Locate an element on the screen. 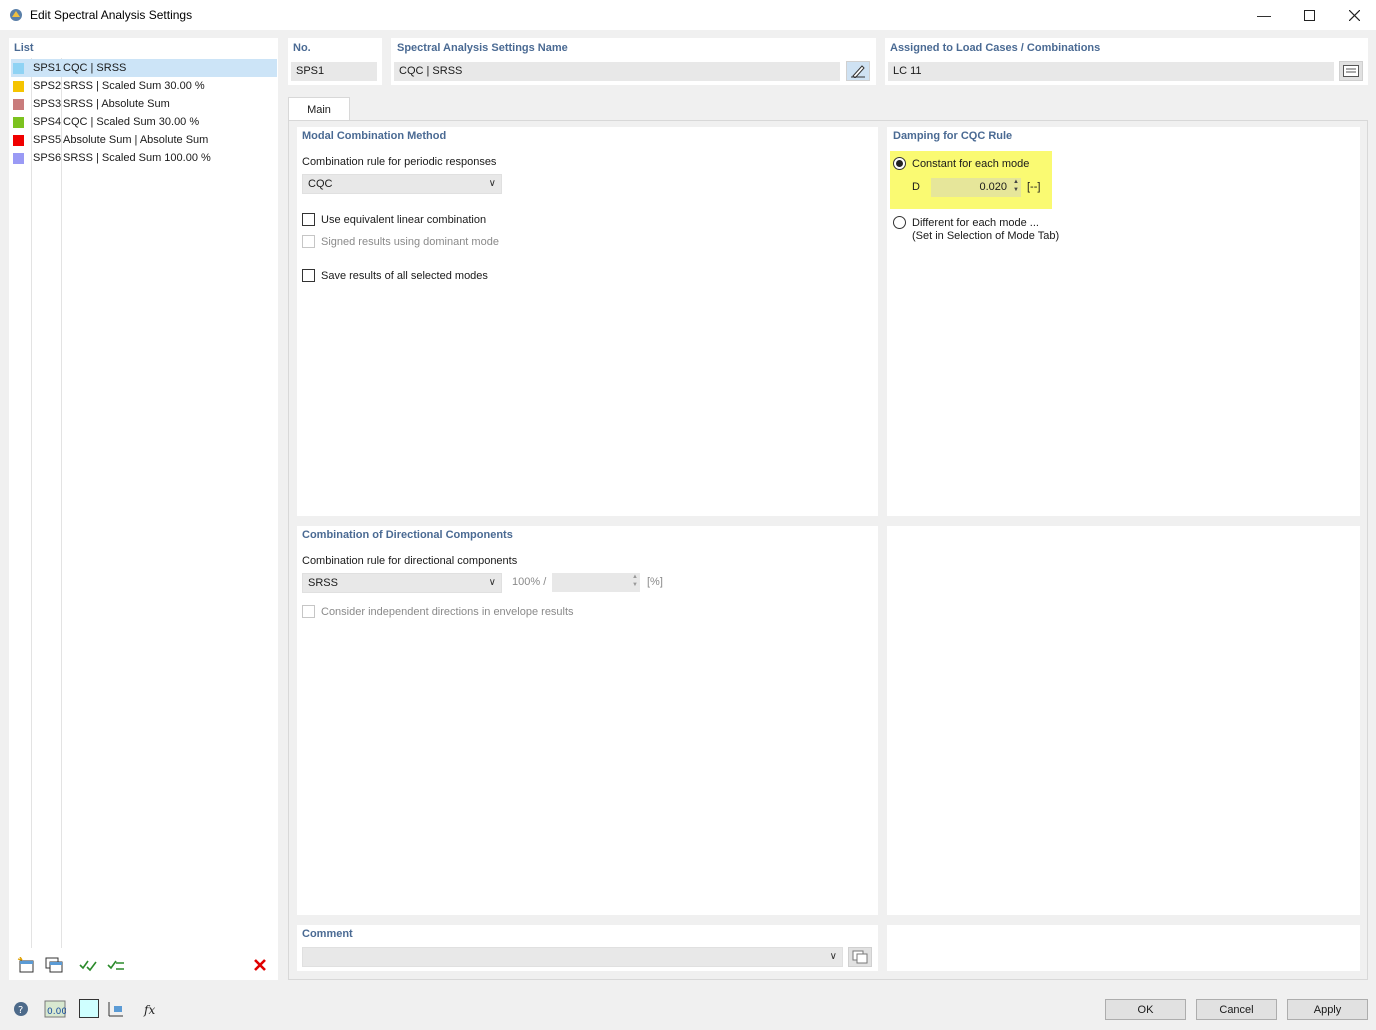 The image size is (1376, 1030). percent-label: 100% / is located at coordinates (529, 582).